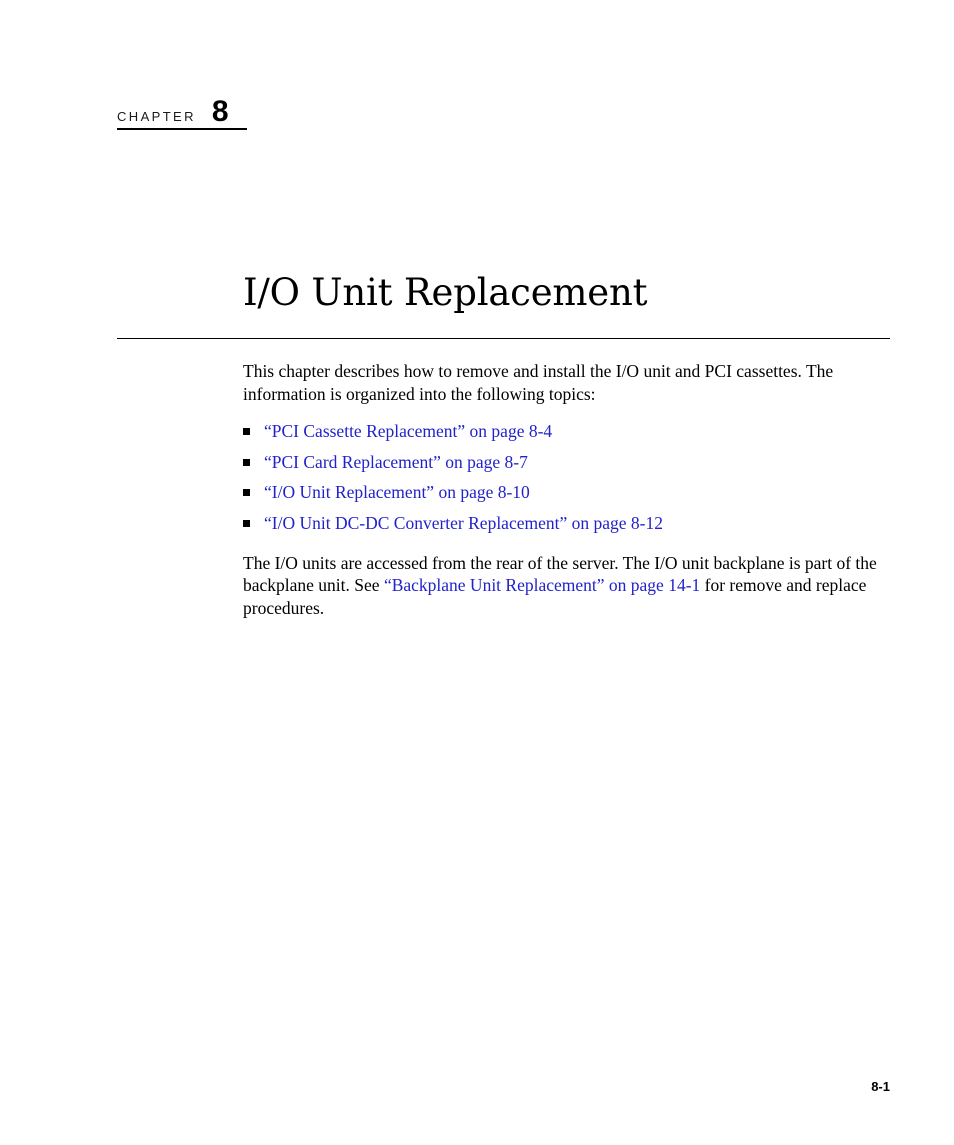 The width and height of the screenshot is (954, 1145). Describe the element at coordinates (503, 338) in the screenshot. I see `title-divider` at that location.